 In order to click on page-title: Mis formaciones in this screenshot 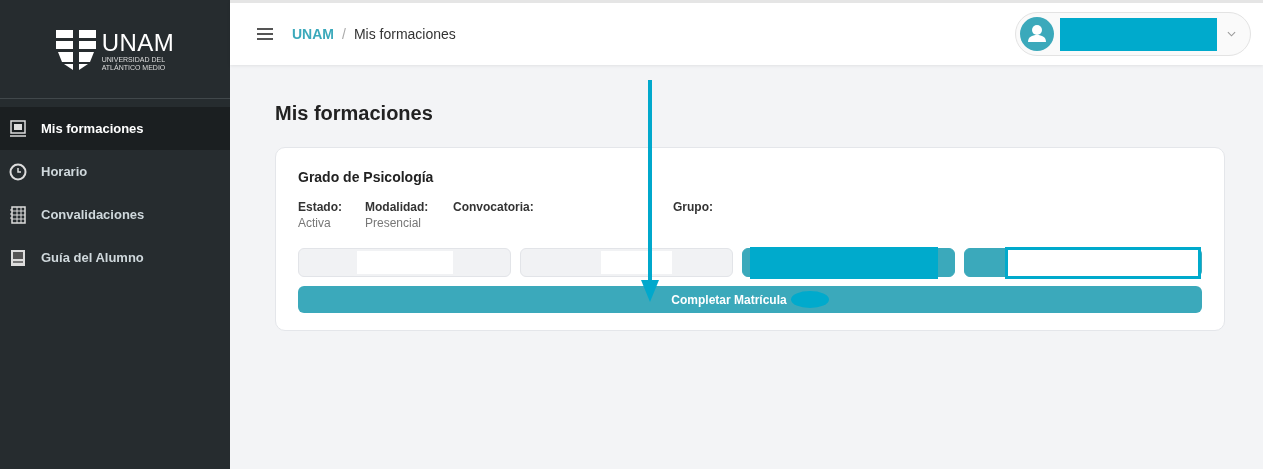, I will do `click(354, 113)`.